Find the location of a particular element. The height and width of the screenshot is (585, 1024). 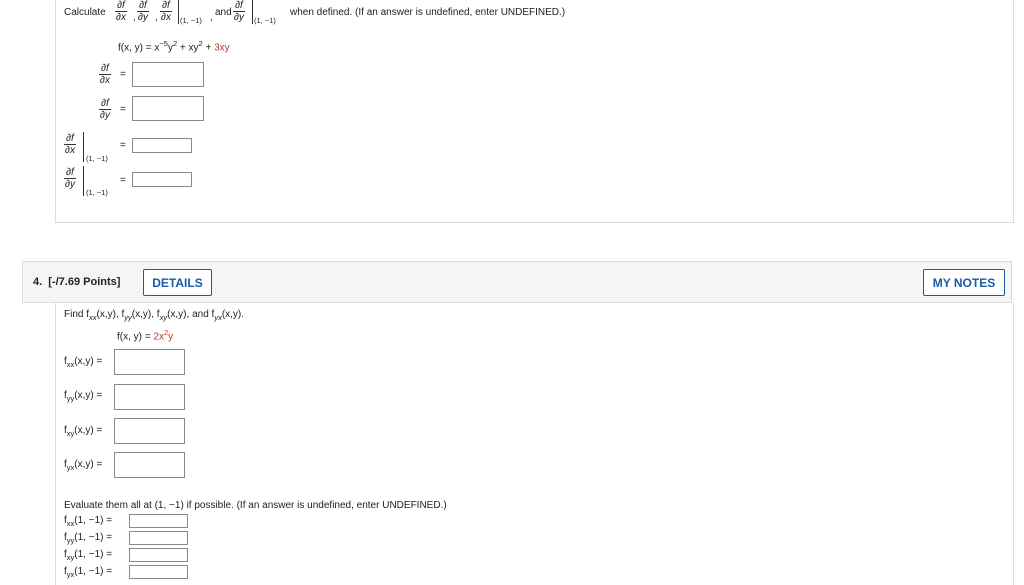

fxx-eval-label: fxx(1, −1) = is located at coordinates (88, 521).